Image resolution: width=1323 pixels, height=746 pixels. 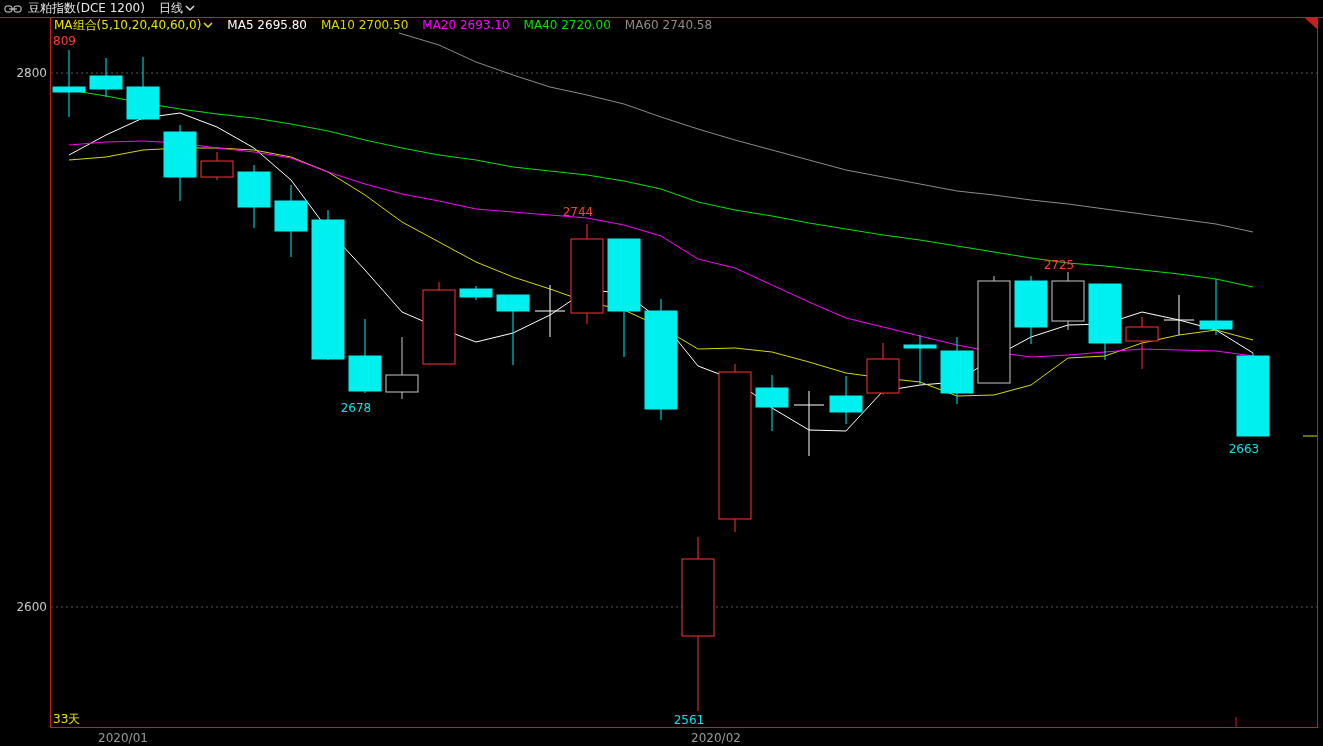 I want to click on price-axis-label: 2600, so click(x=31, y=607).